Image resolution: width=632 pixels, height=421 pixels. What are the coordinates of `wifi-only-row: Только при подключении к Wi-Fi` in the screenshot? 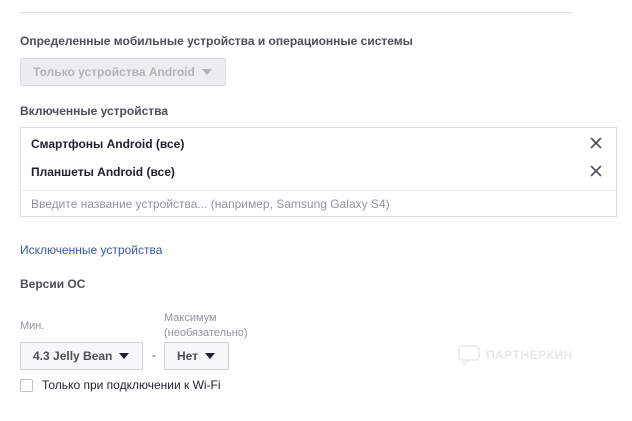 It's located at (120, 385).